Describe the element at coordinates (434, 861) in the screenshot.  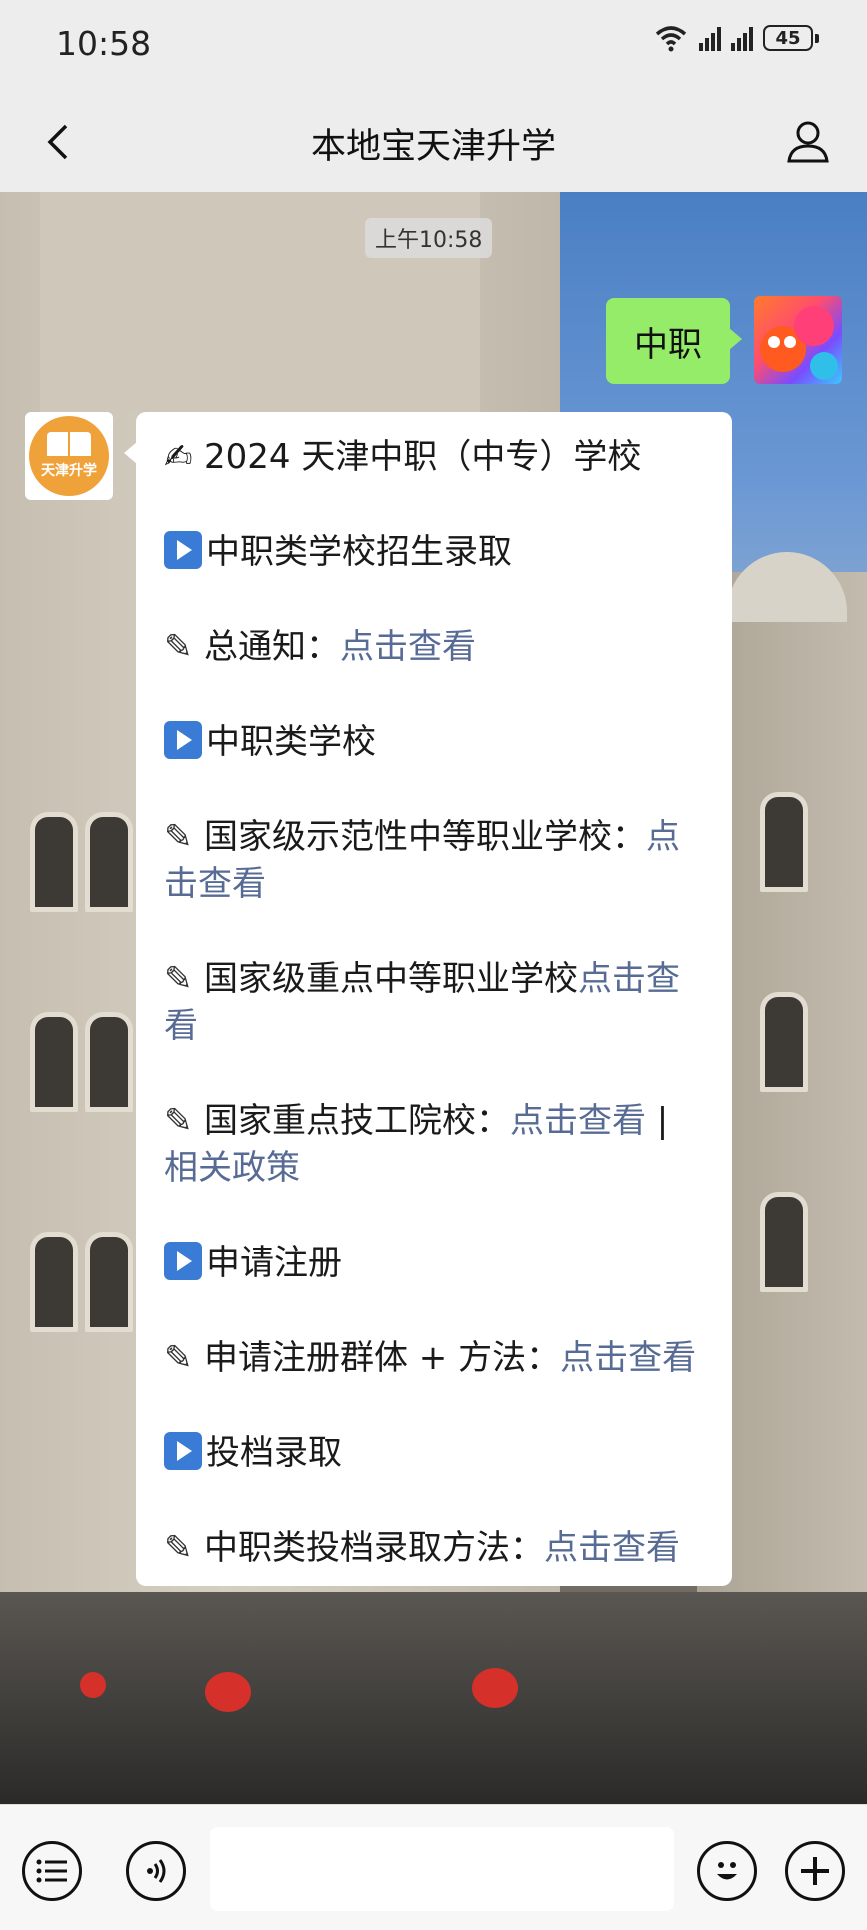
I see `message-line: ✎ 国家级示范性中等职业学校：点击查看` at that location.